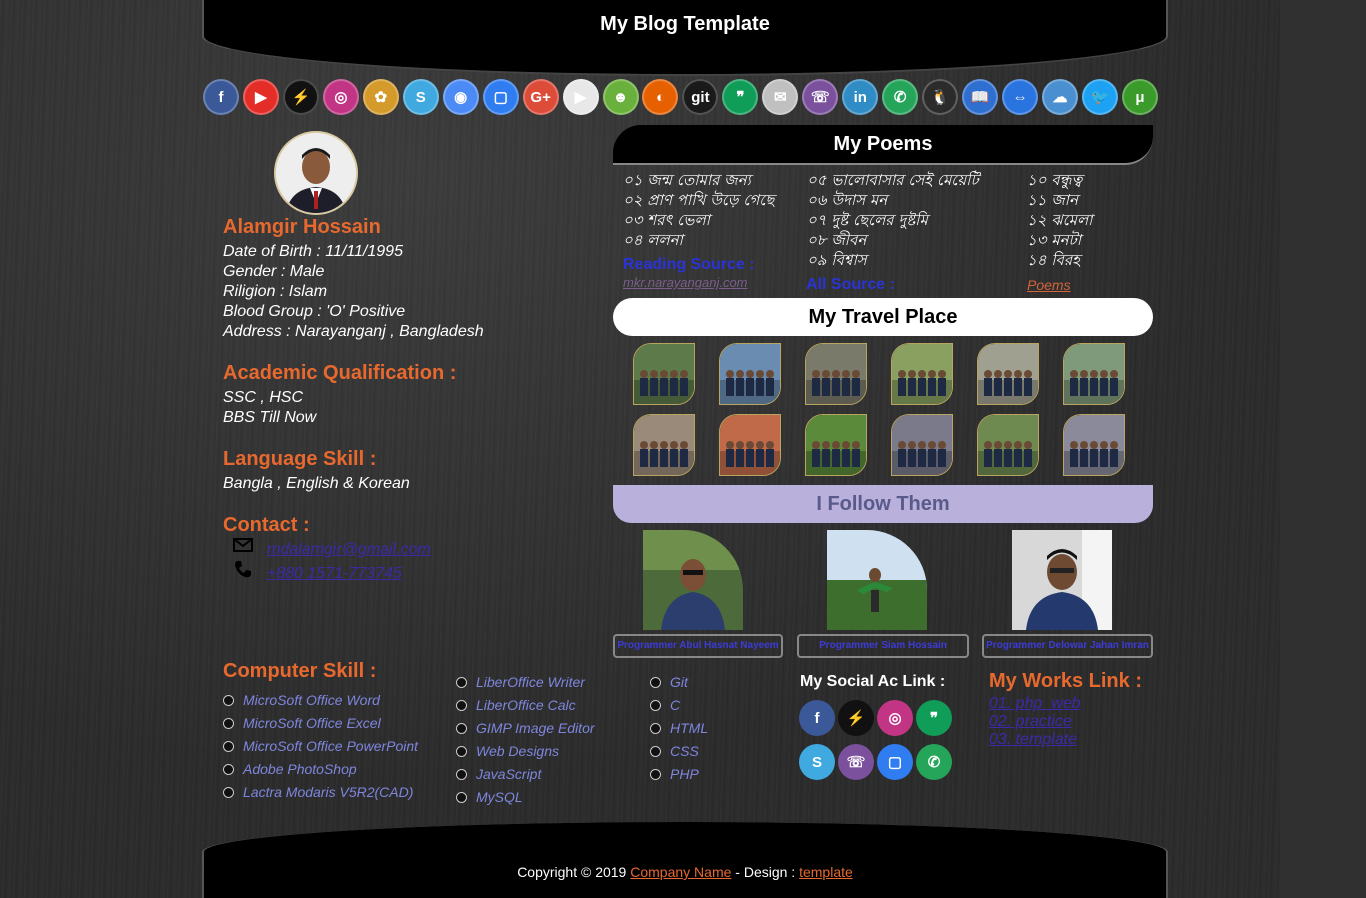 This screenshot has width=1366, height=898. What do you see at coordinates (700, 97) in the screenshot?
I see `git-icon: git` at bounding box center [700, 97].